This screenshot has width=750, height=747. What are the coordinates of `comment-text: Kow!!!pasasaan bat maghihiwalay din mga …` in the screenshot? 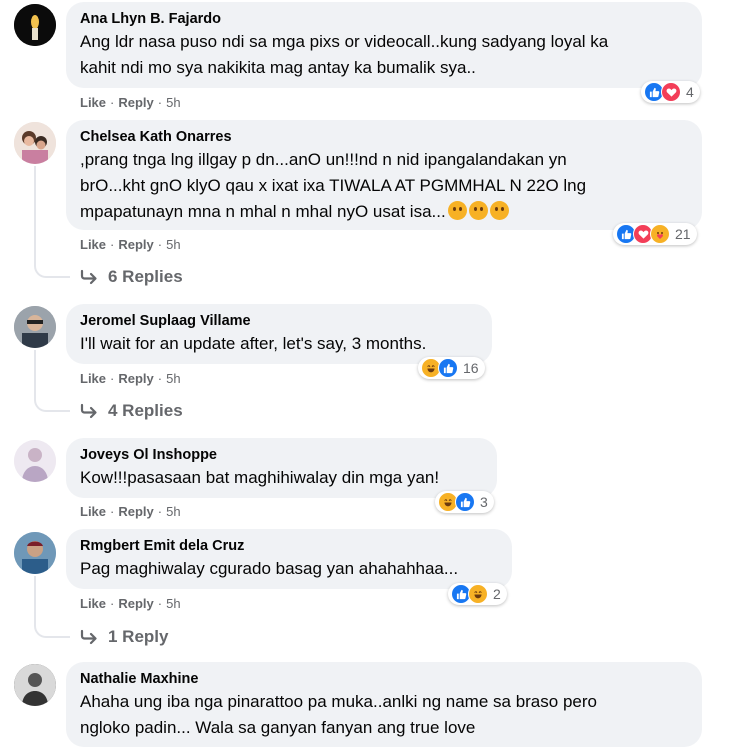 It's located at (281, 478).